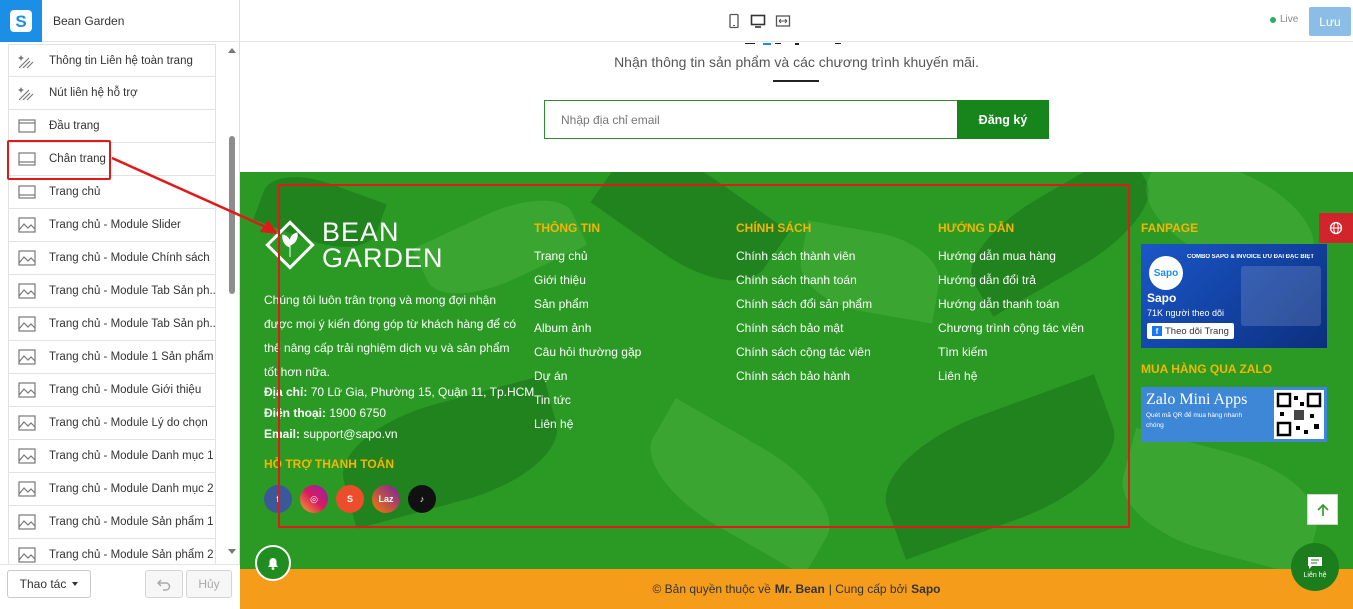  Describe the element at coordinates (43, 584) in the screenshot. I see `actions-label: Thao tác` at that location.